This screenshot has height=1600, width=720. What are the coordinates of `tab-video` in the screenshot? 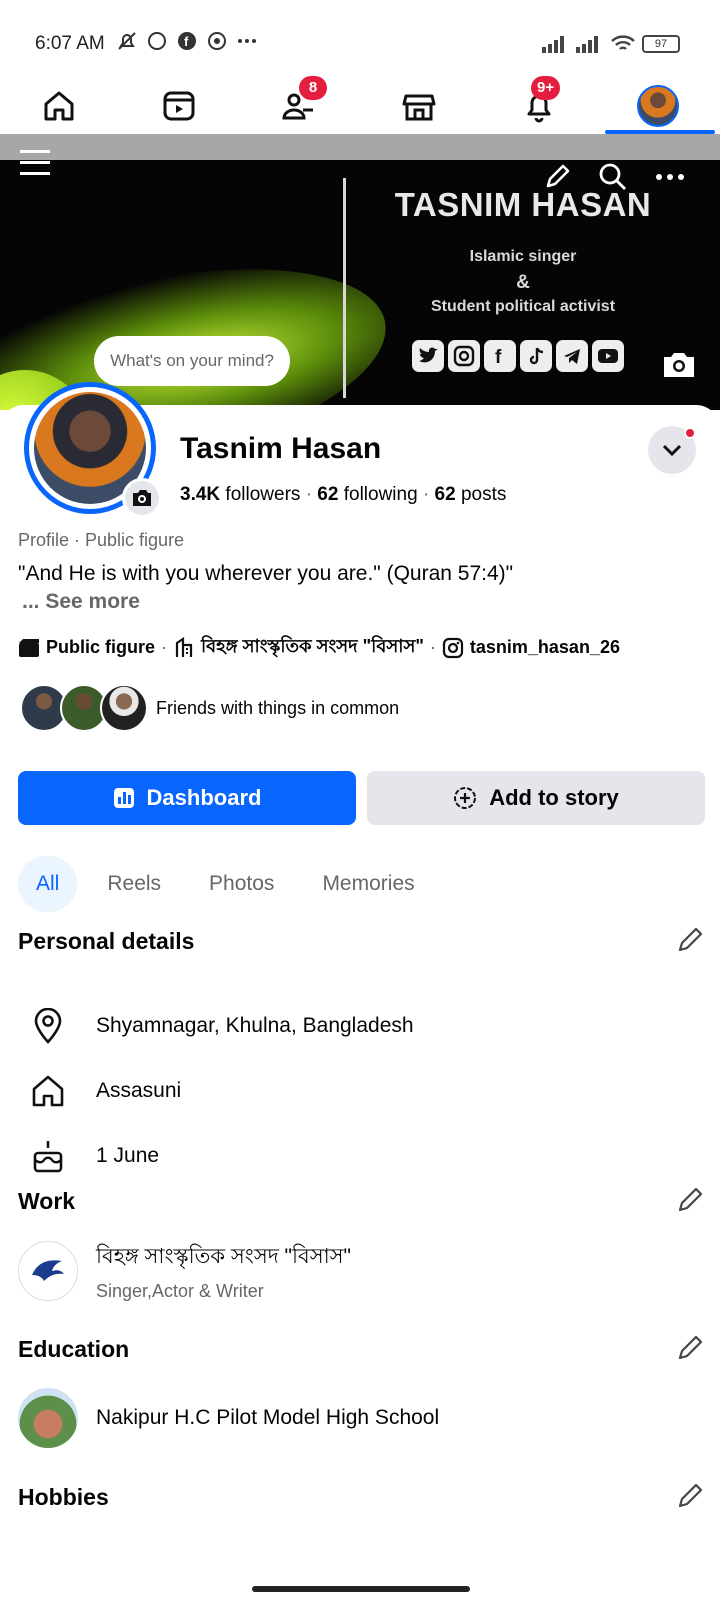 It's located at (179, 106).